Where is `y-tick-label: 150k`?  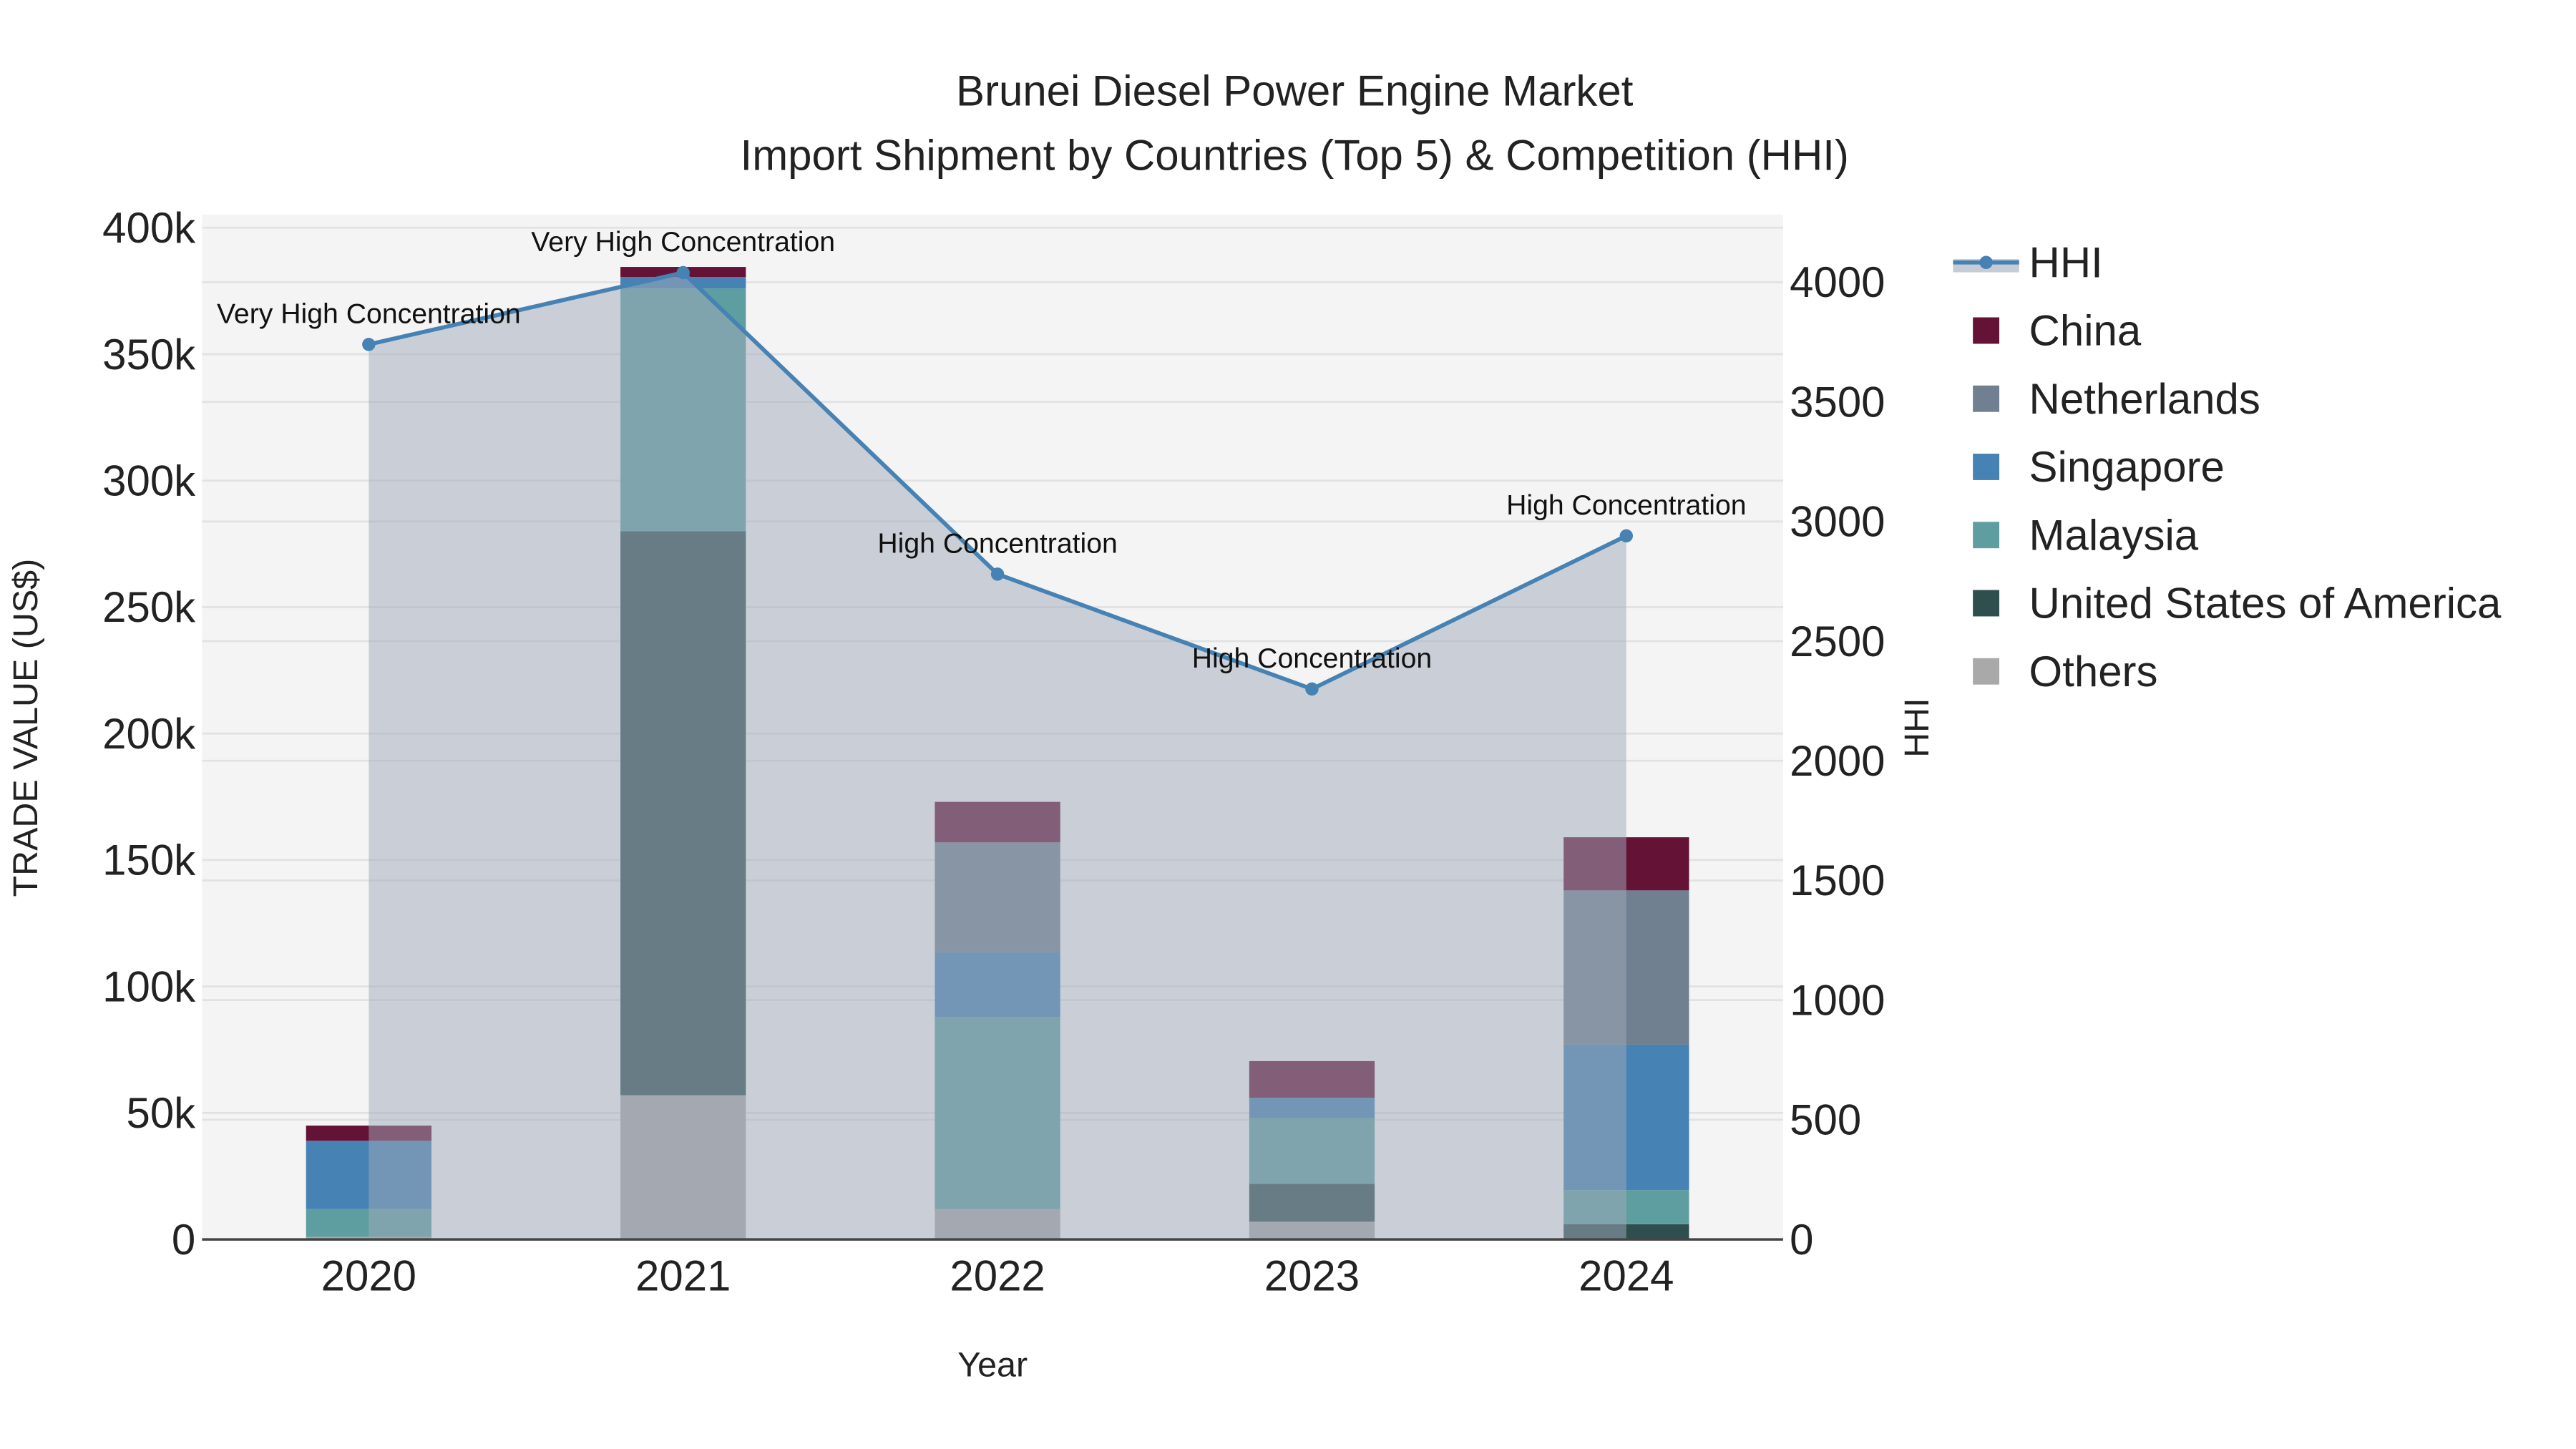 y-tick-label: 150k is located at coordinates (149, 860).